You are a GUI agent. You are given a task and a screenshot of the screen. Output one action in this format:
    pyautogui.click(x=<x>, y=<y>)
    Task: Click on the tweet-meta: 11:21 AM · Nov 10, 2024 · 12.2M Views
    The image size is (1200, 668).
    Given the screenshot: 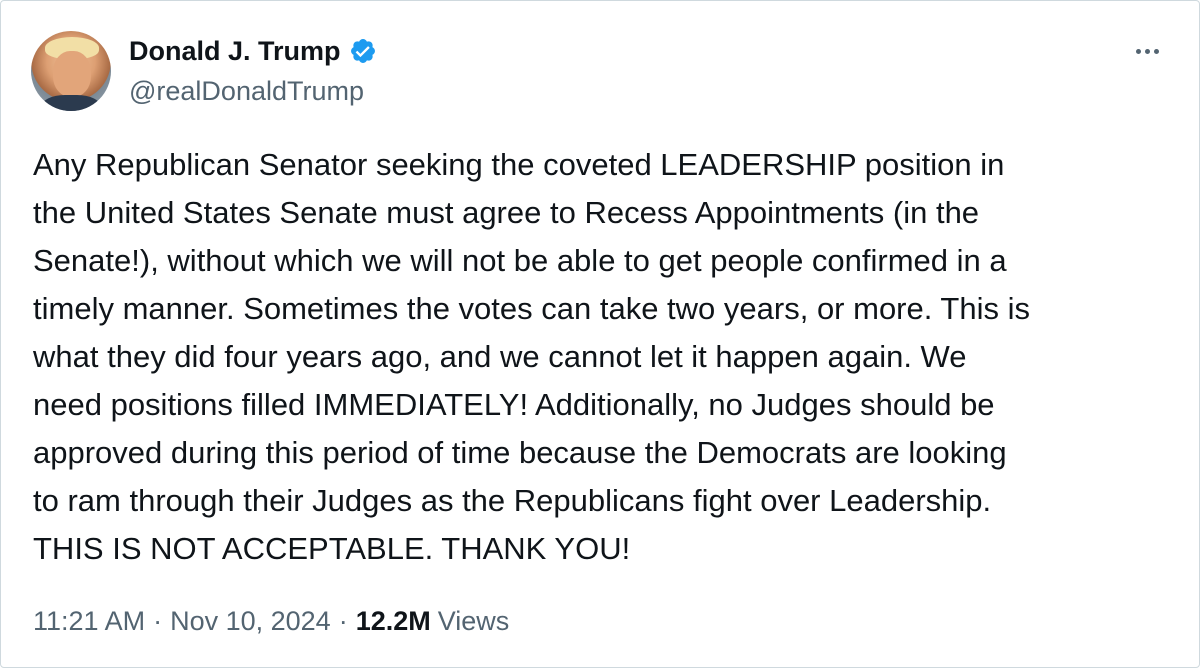 What is the action you would take?
    pyautogui.click(x=271, y=621)
    